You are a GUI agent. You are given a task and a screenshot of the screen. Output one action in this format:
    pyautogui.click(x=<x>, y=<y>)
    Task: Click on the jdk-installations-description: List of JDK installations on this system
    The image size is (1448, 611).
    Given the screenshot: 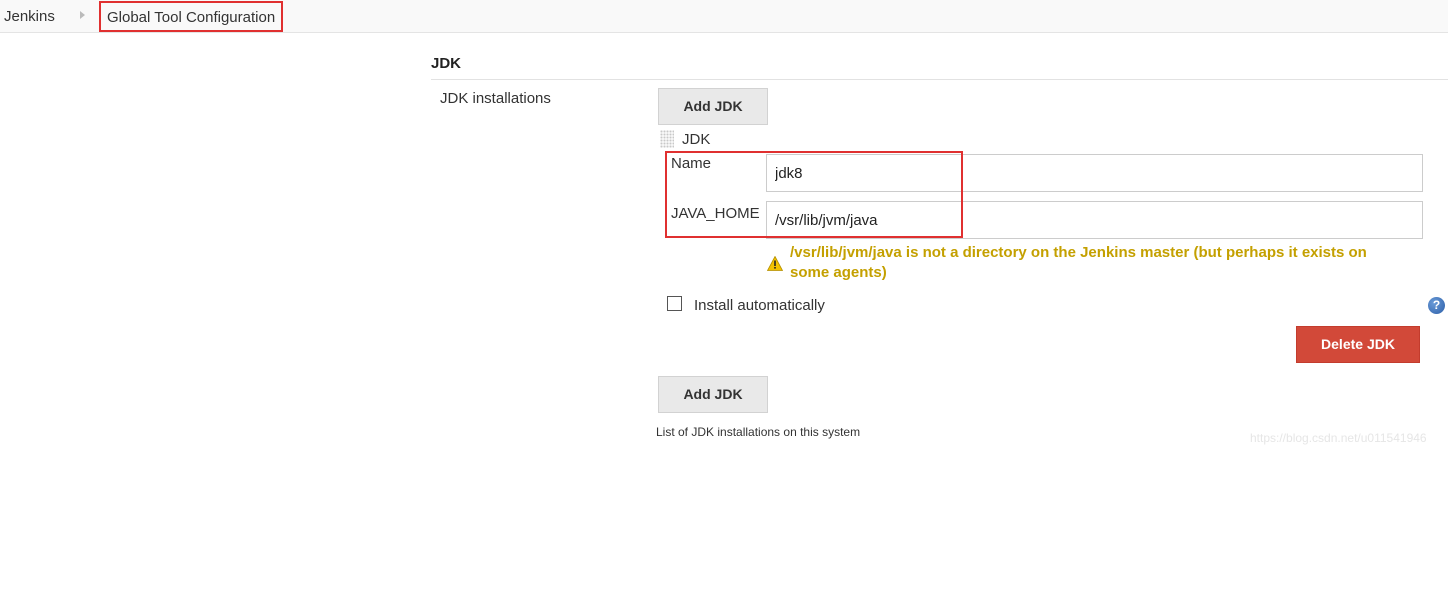 What is the action you would take?
    pyautogui.click(x=758, y=432)
    